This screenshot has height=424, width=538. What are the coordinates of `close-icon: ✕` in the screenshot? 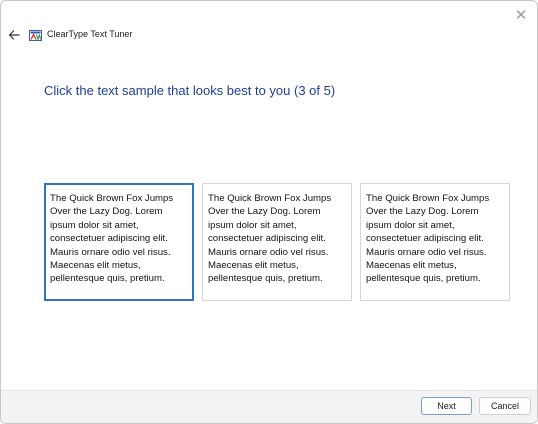 It's located at (521, 15).